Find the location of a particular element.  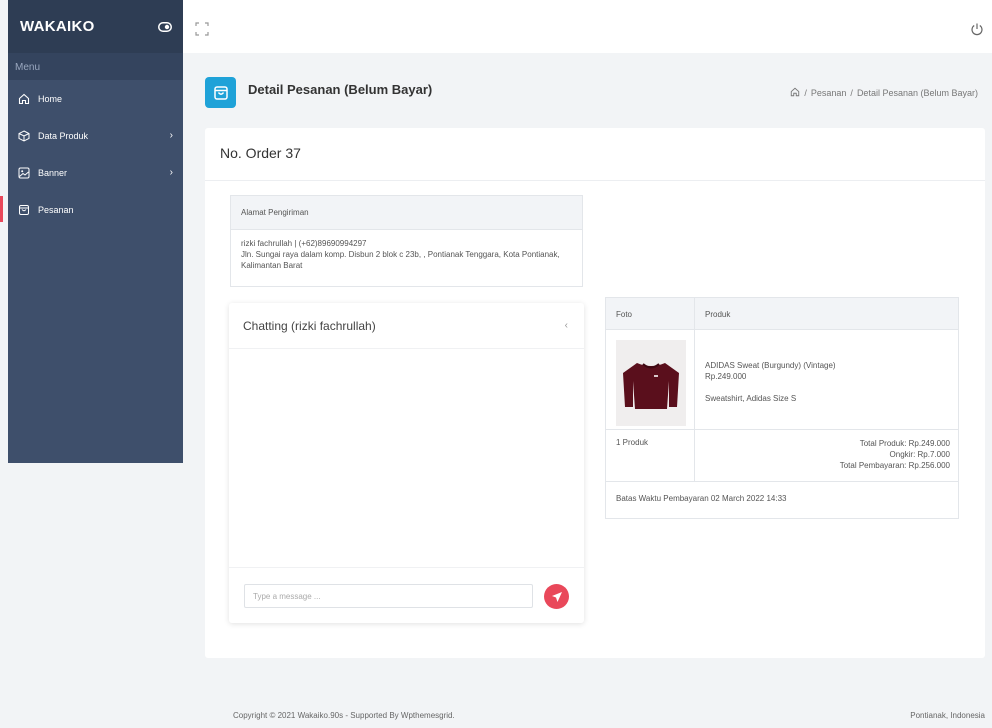

send-icon is located at coordinates (556, 596).